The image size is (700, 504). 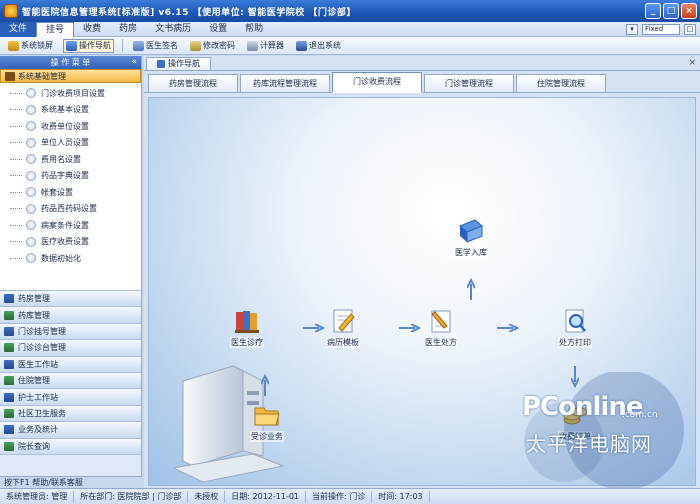 I want to click on status-time: 时间: 17:03, so click(x=401, y=496).